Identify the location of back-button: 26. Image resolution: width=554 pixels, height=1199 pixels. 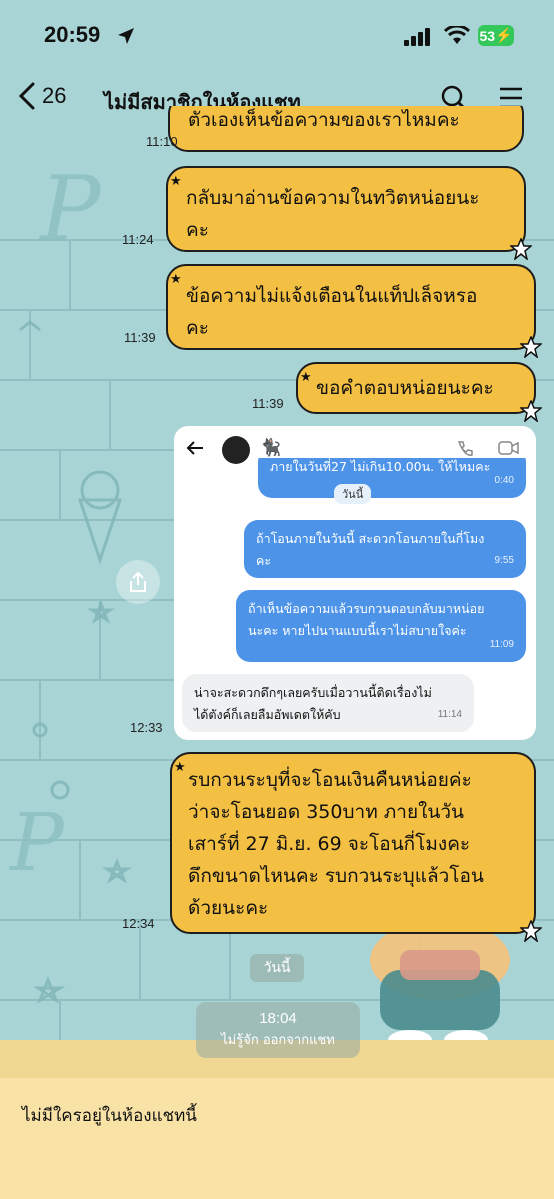
(42, 96).